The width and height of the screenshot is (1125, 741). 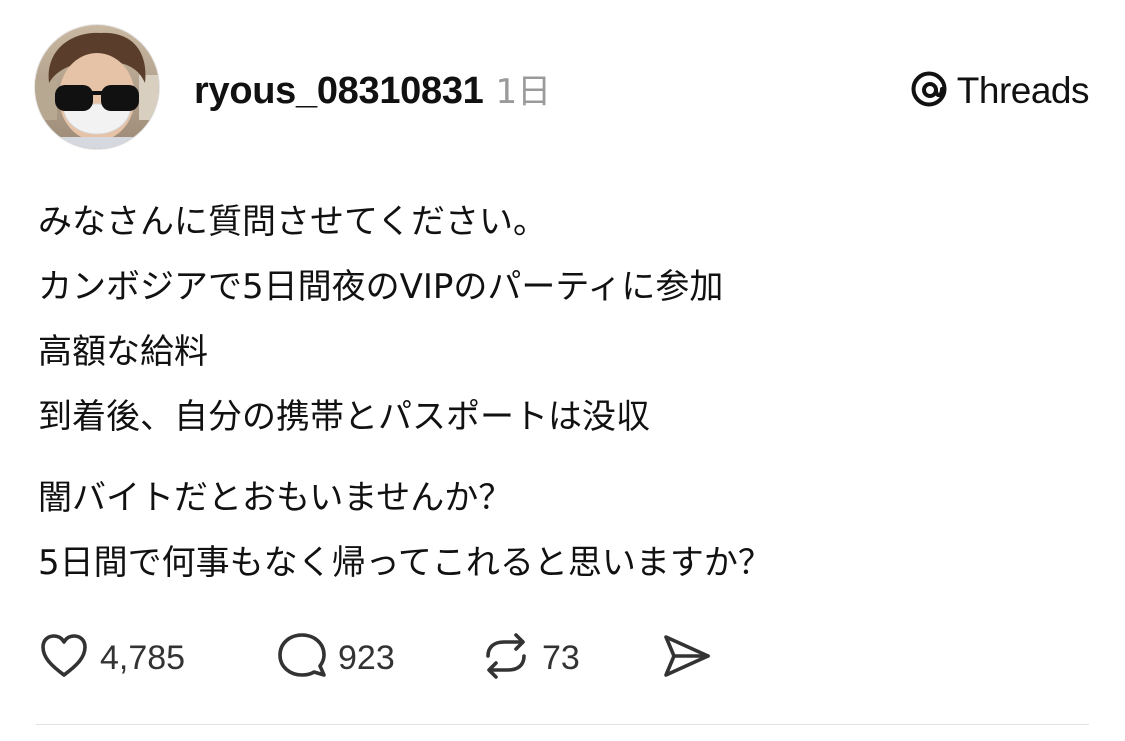 I want to click on post-timestamp: 1日, so click(x=523, y=88).